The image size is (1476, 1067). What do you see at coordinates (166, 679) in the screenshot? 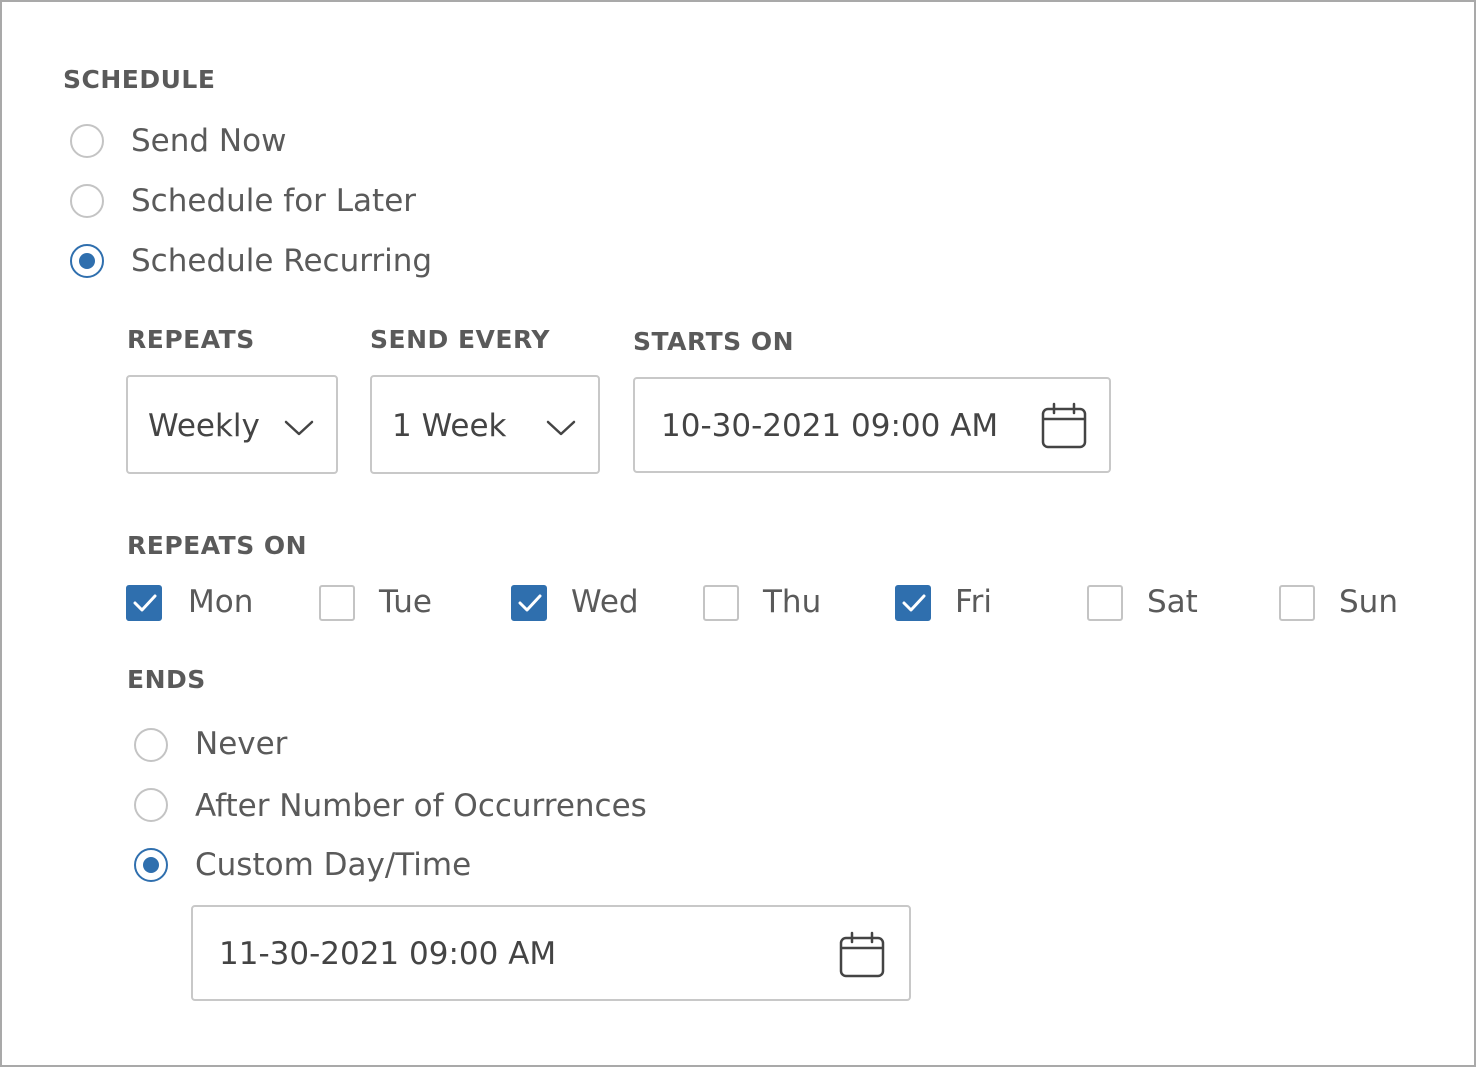
I see `ends-label: ENDS` at bounding box center [166, 679].